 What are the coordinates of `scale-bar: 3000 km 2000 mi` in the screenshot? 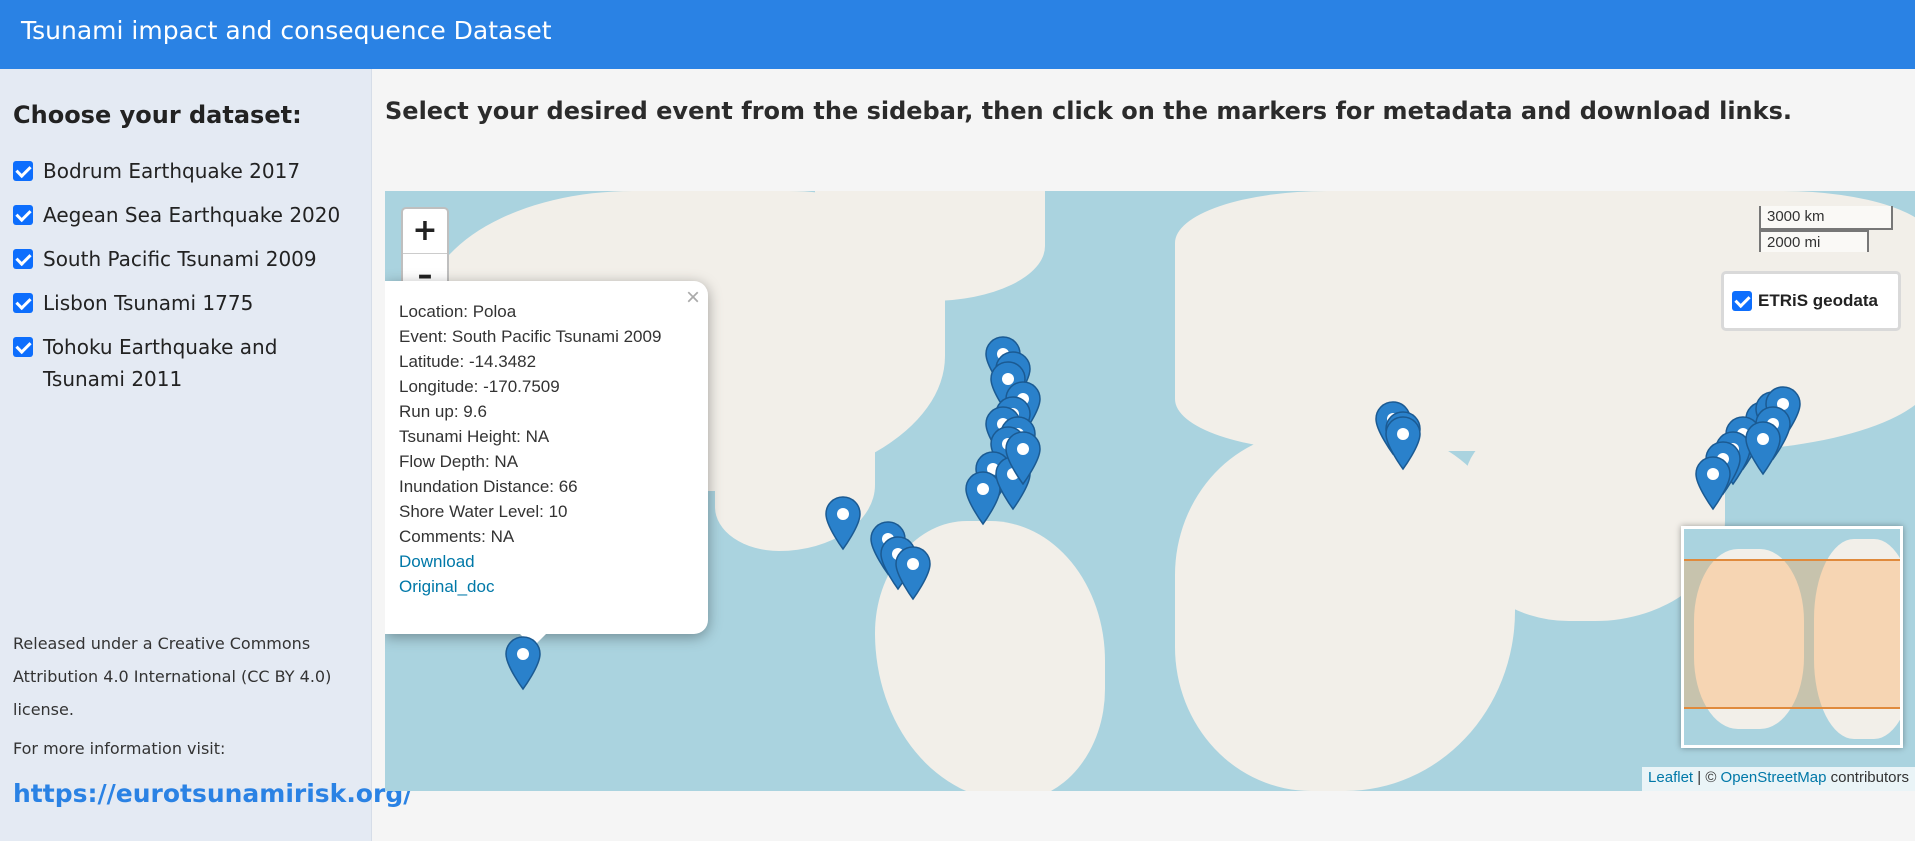 It's located at (1826, 229).